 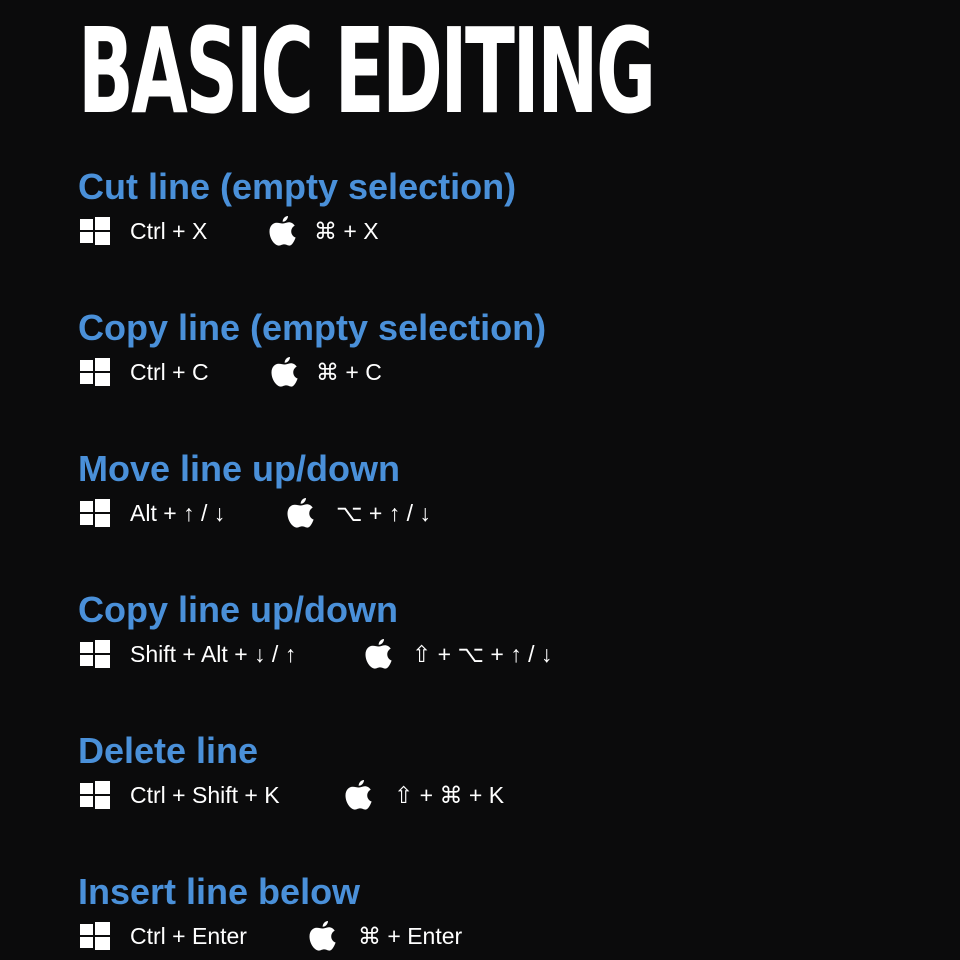 I want to click on windows-shortcut: Alt + ↑ / ↓, so click(x=178, y=513).